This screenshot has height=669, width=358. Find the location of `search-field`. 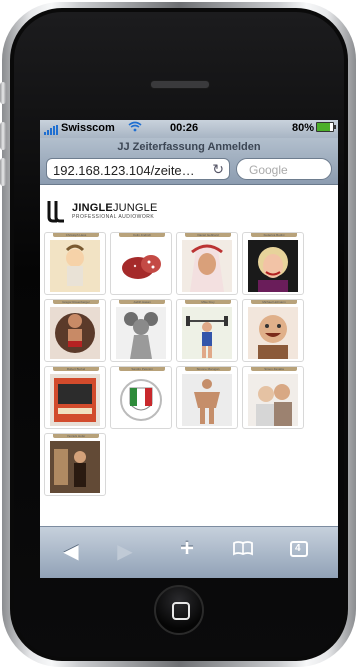

search-field is located at coordinates (284, 169).